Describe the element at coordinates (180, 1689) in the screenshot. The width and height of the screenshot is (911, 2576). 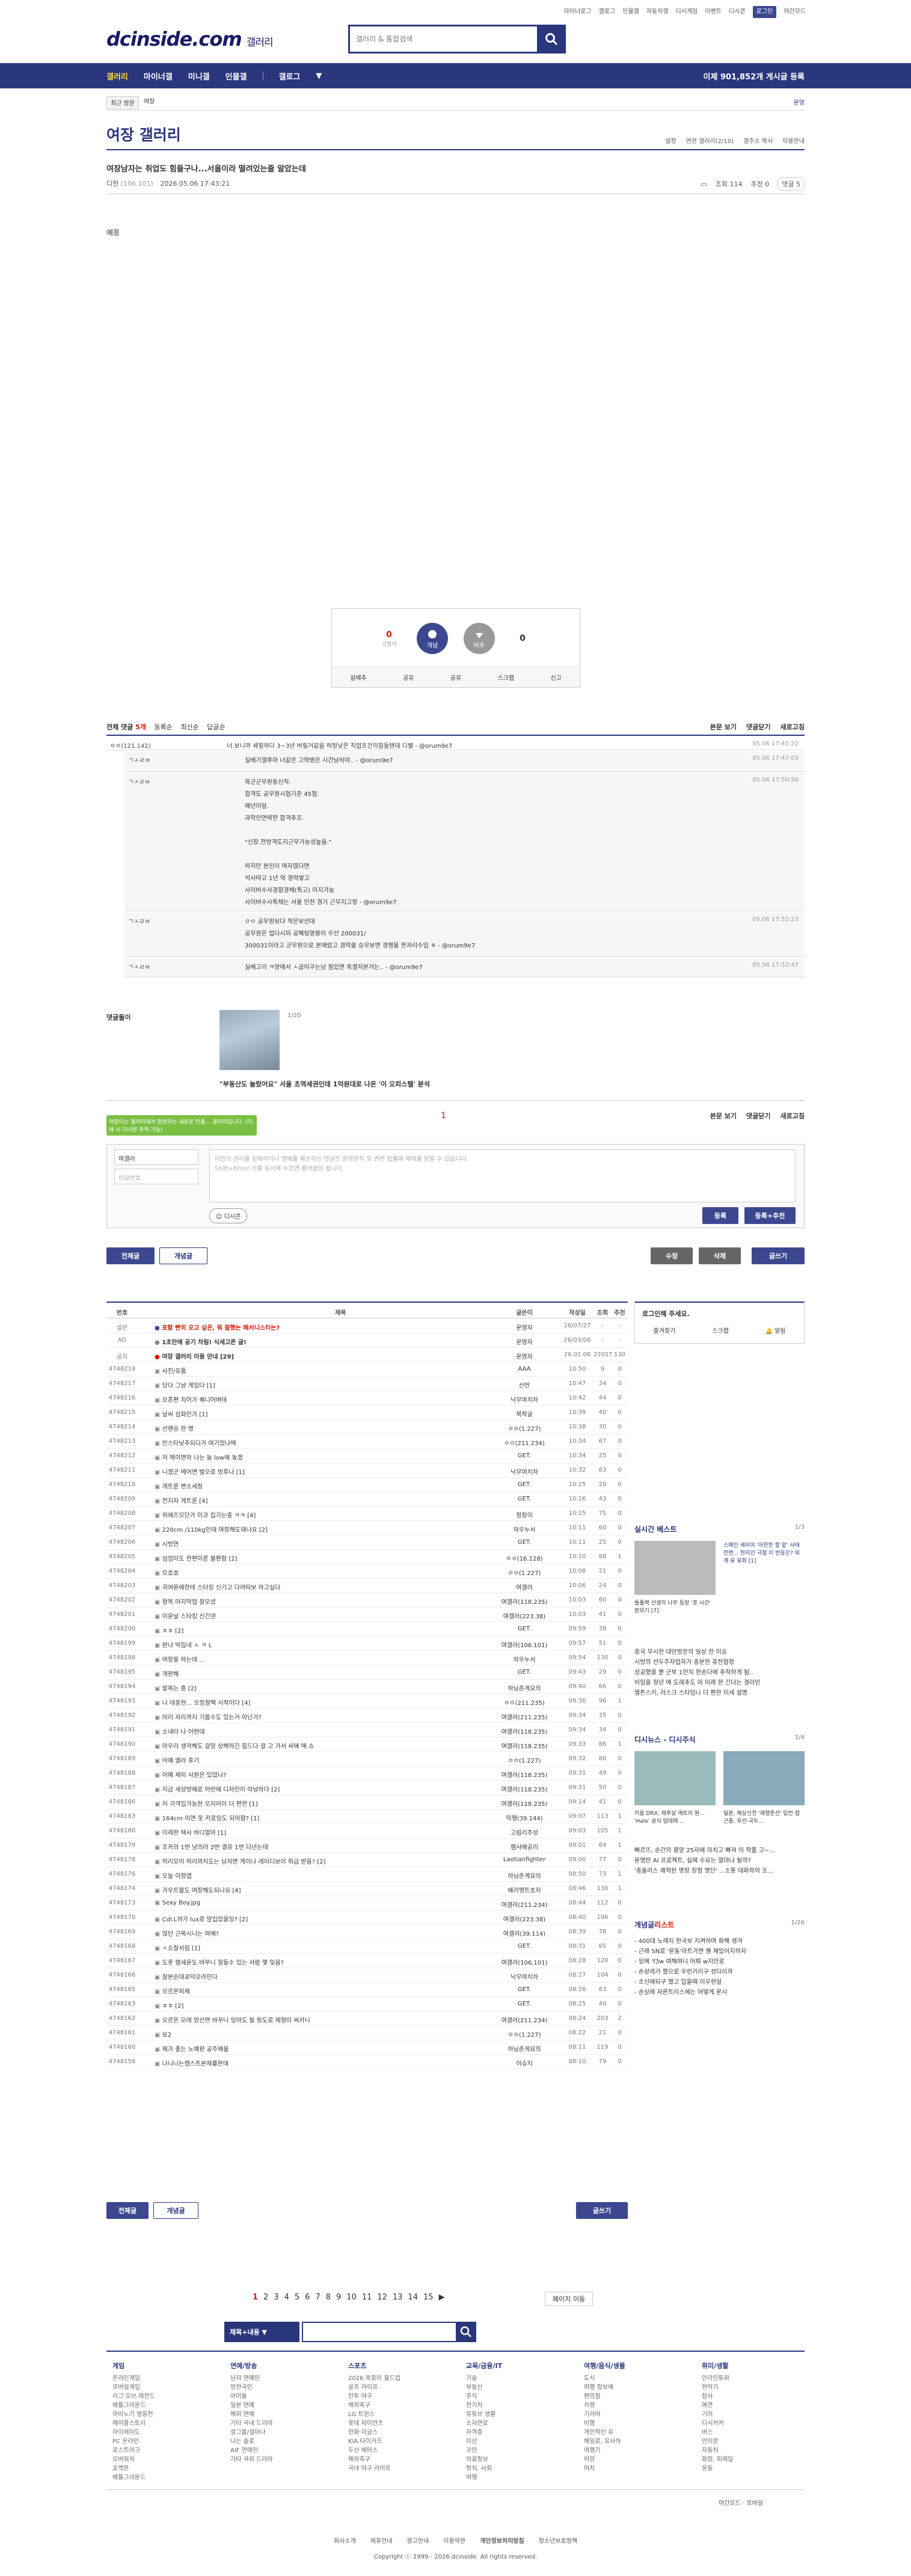
I see `post-title-link: 발목는 흥 [2]` at that location.